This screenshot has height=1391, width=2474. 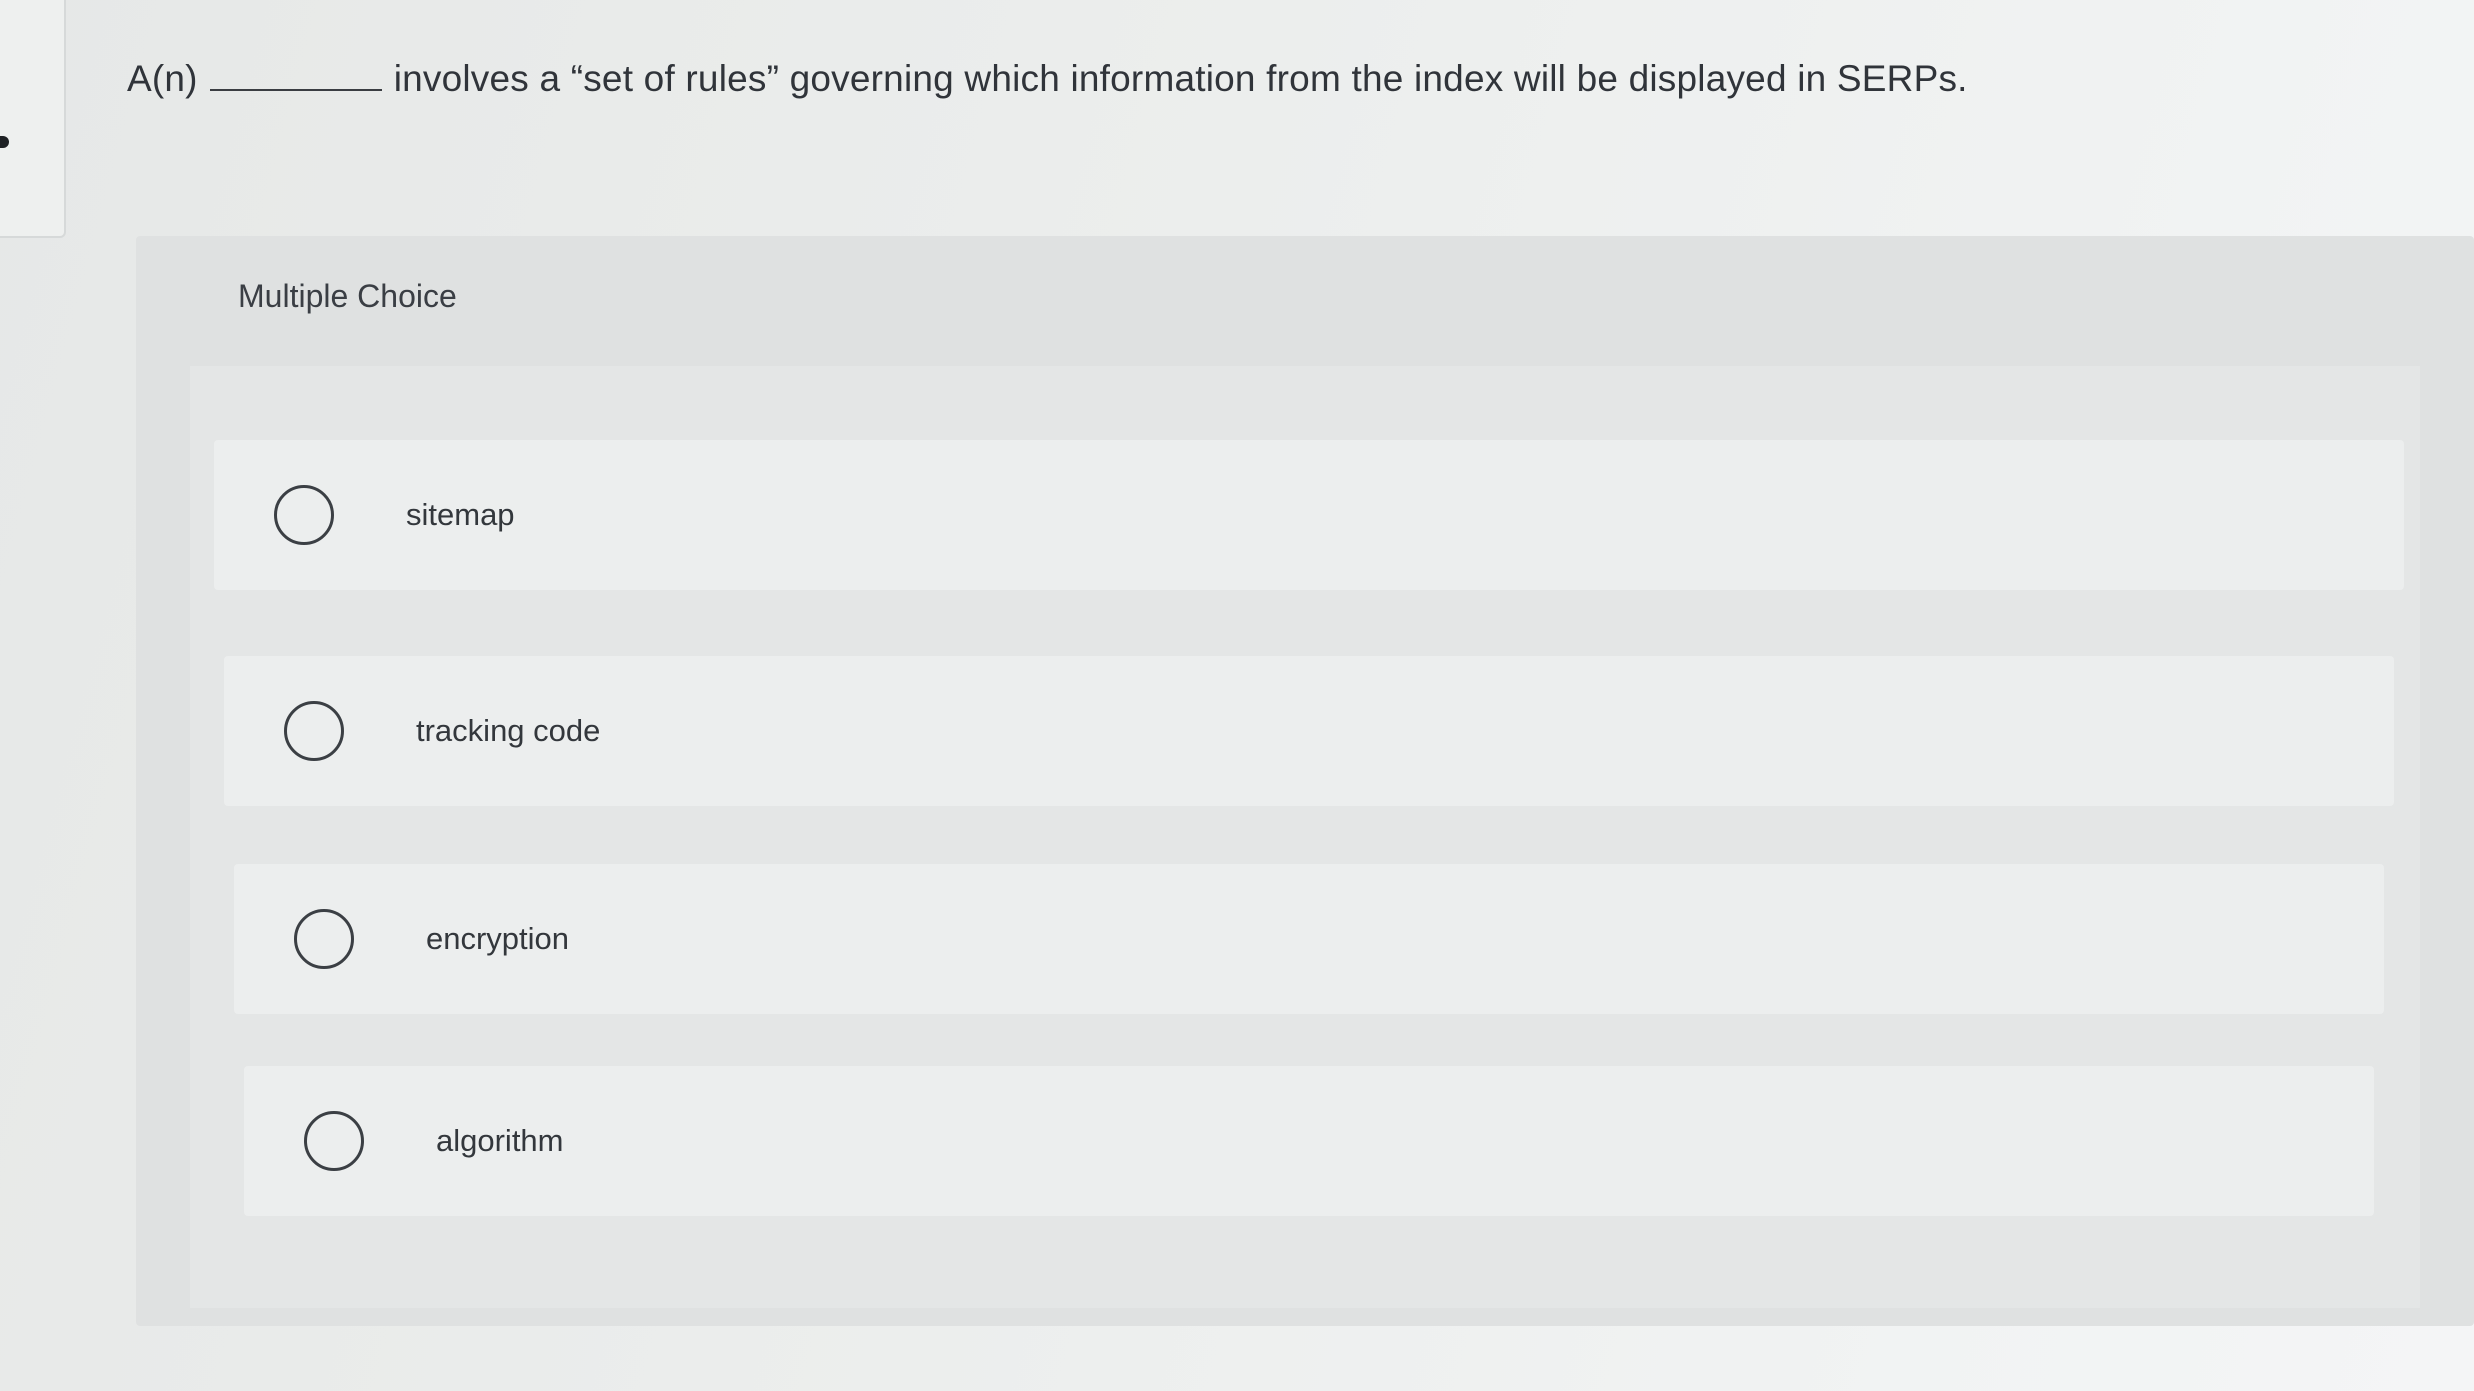 What do you see at coordinates (498, 938) in the screenshot?
I see `option-label: encryption` at bounding box center [498, 938].